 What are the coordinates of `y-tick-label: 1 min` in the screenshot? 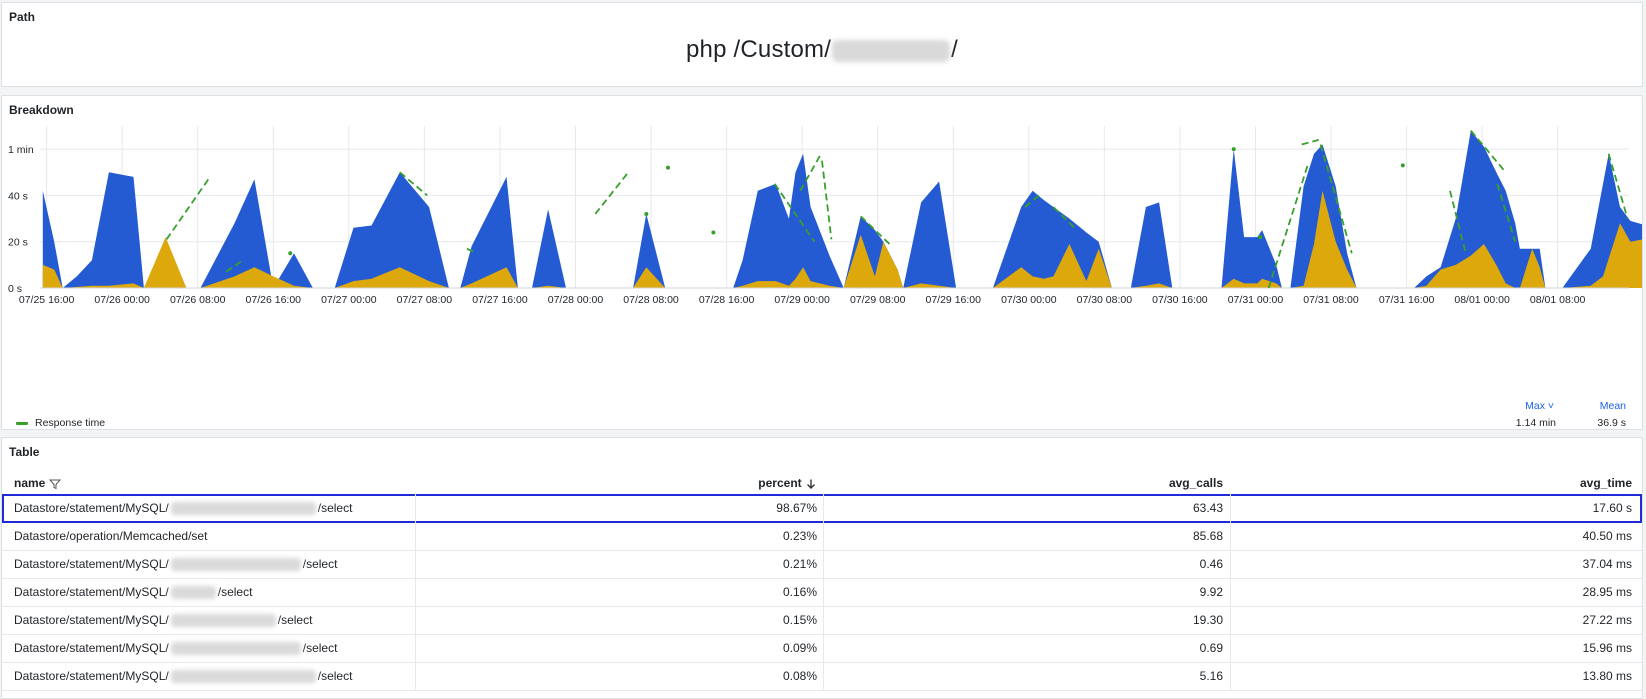 It's located at (21, 150).